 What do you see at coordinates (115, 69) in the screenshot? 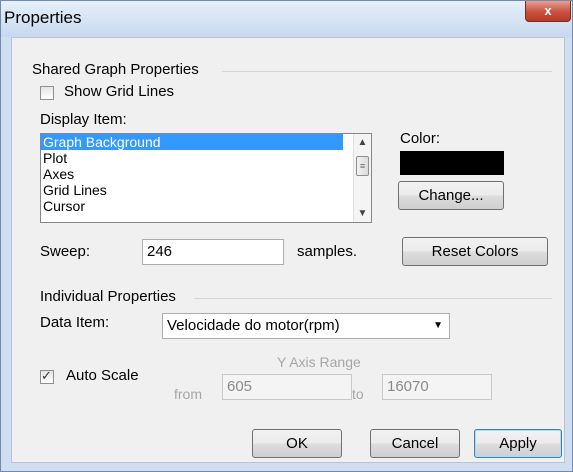
I see `shared-group-title: Shared Graph Properties` at bounding box center [115, 69].